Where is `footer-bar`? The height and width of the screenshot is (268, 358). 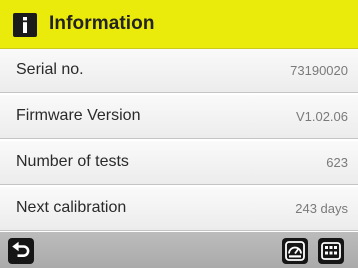 footer-bar is located at coordinates (179, 250).